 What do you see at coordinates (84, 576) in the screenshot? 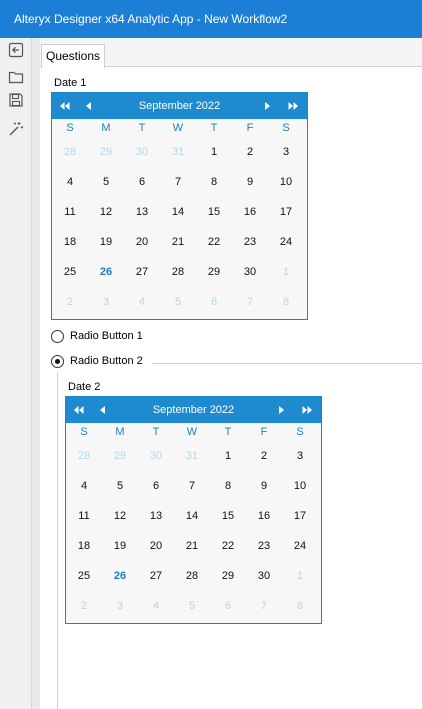
I see `date2-day-cell: 25` at bounding box center [84, 576].